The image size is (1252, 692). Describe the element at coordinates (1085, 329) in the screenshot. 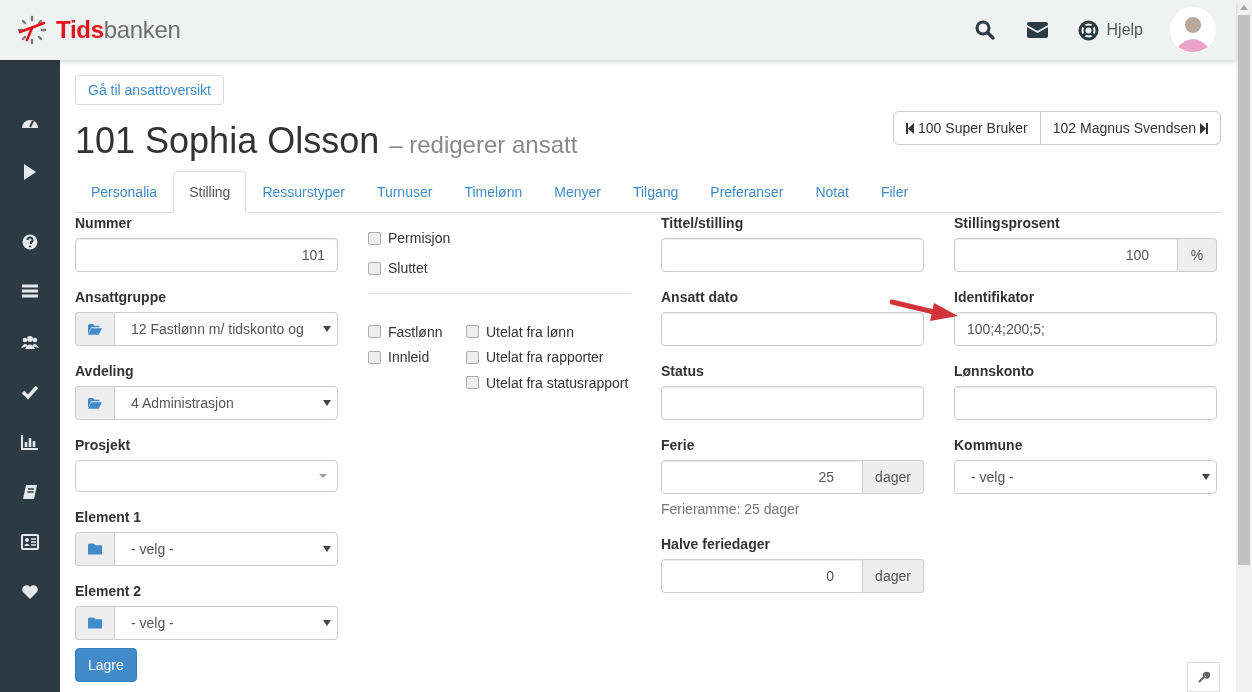

I see `text-field: 100;4;200;5;` at that location.